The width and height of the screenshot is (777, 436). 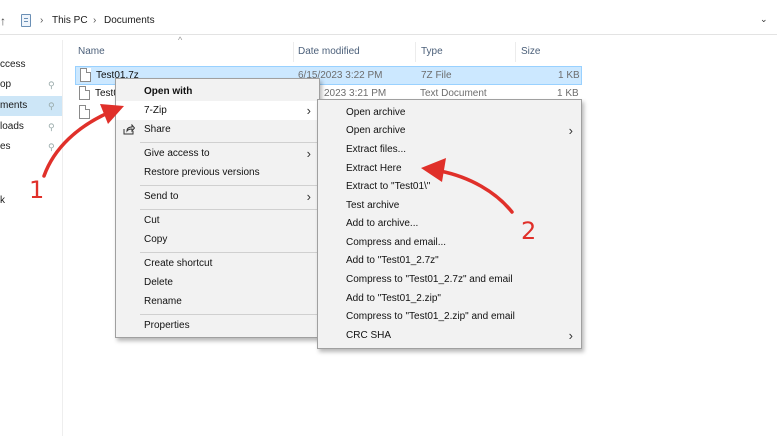 I want to click on annotation-label-1: 1, so click(x=37, y=190).